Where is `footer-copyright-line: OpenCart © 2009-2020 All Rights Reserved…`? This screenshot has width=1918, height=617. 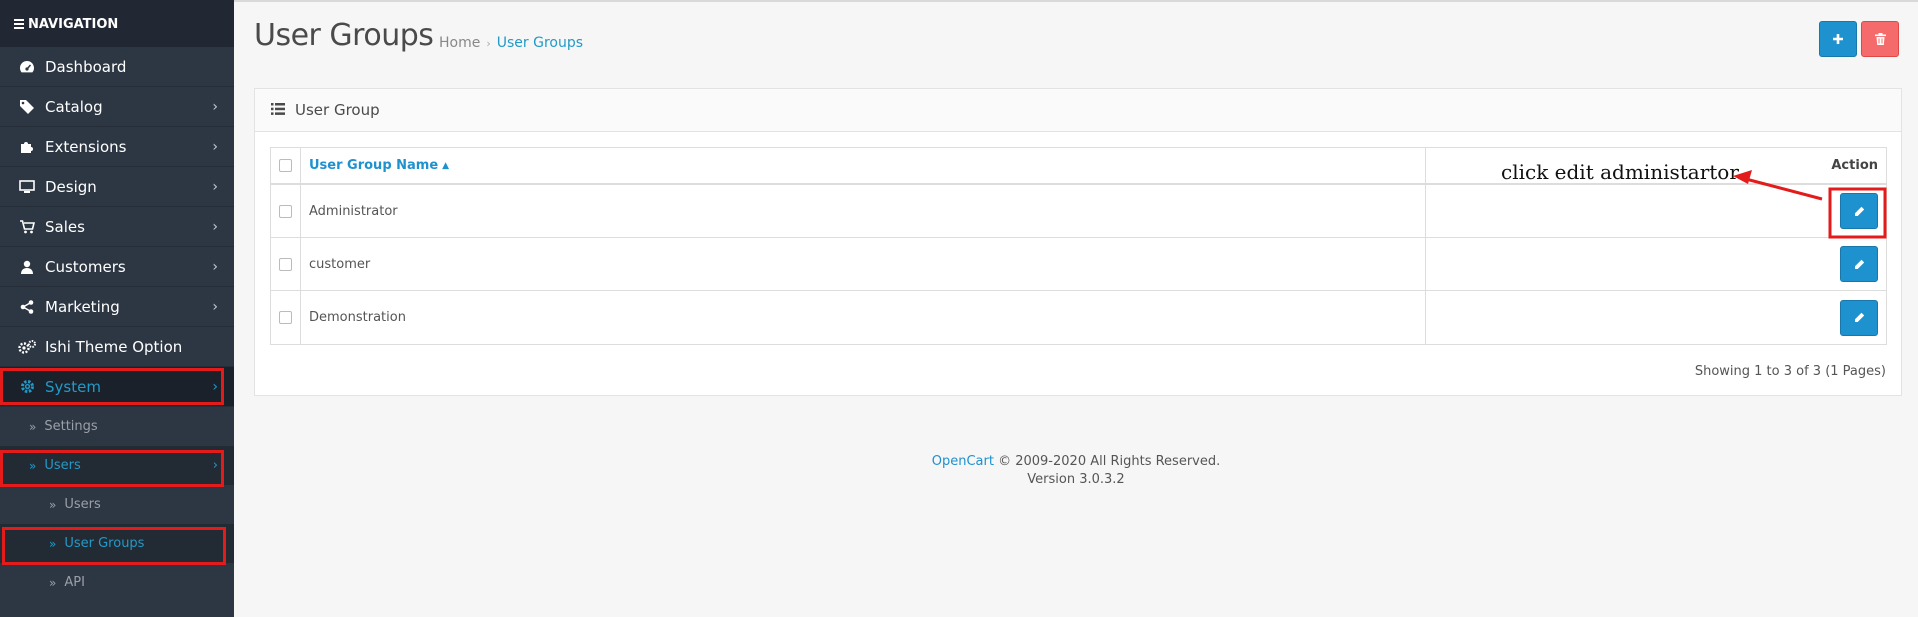 footer-copyright-line: OpenCart © 2009-2020 All Rights Reserved… is located at coordinates (1076, 462).